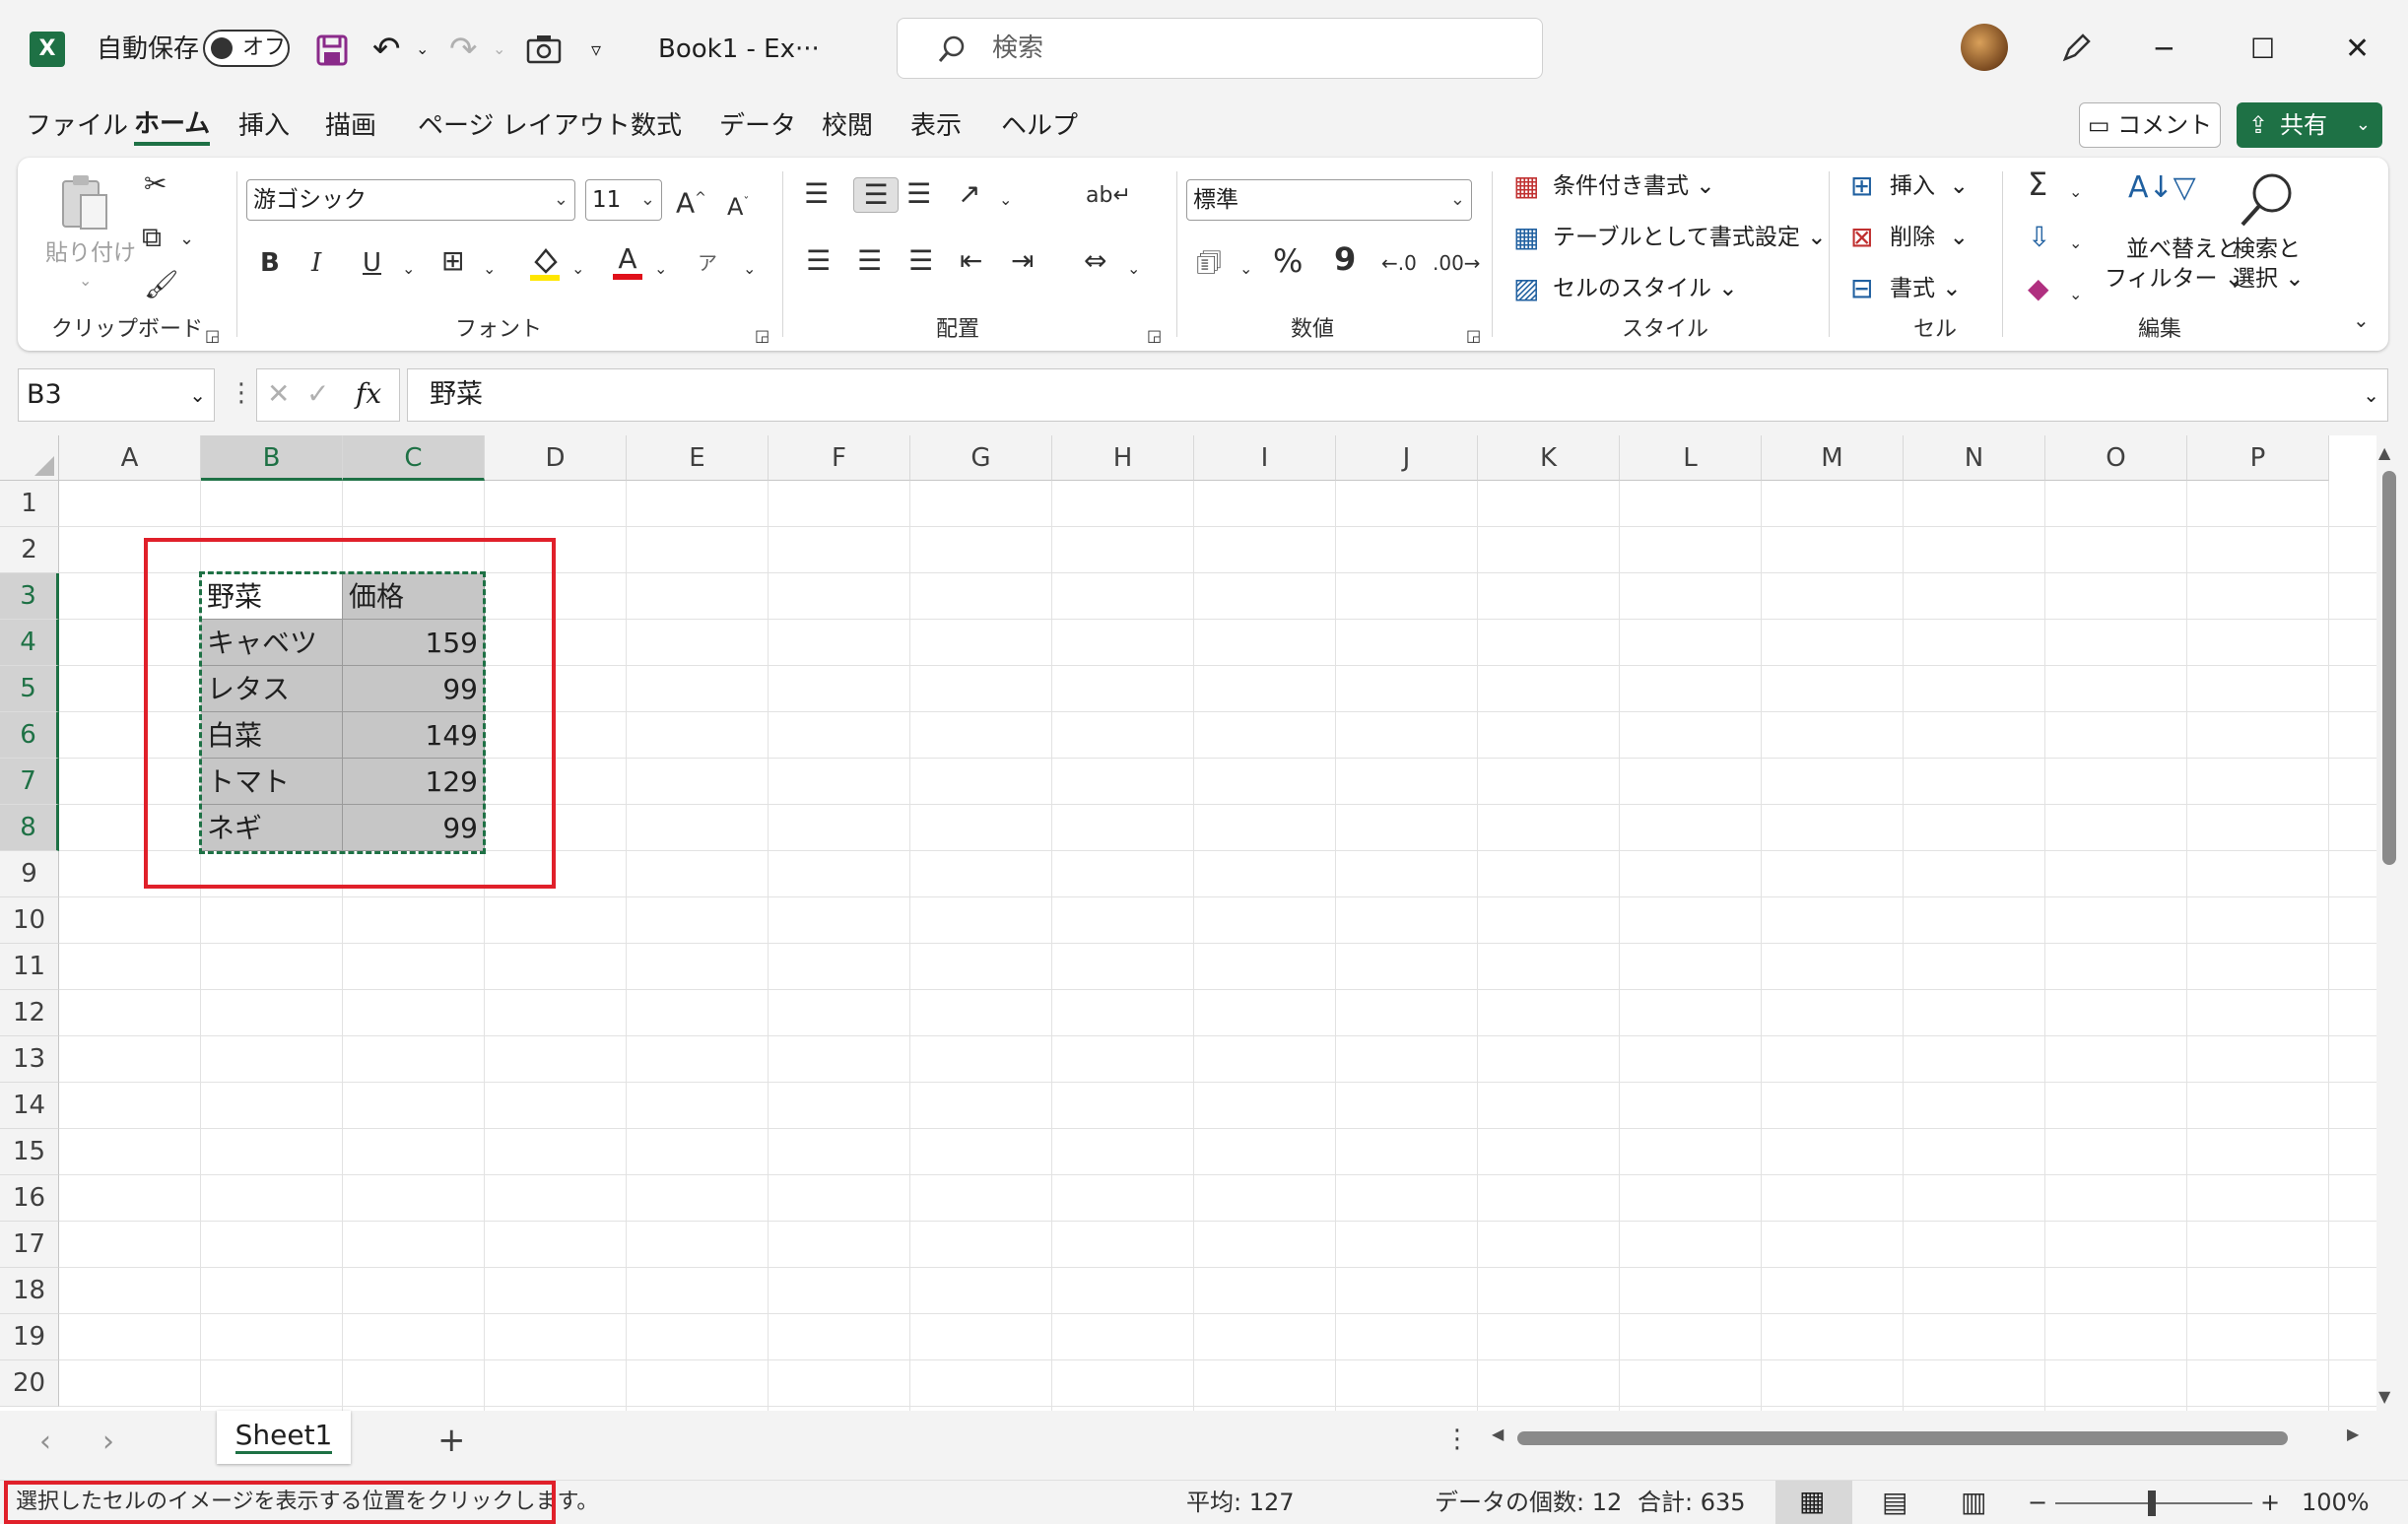 The image size is (2408, 1524). I want to click on collapse-ribbon-icon: ⌄, so click(2361, 320).